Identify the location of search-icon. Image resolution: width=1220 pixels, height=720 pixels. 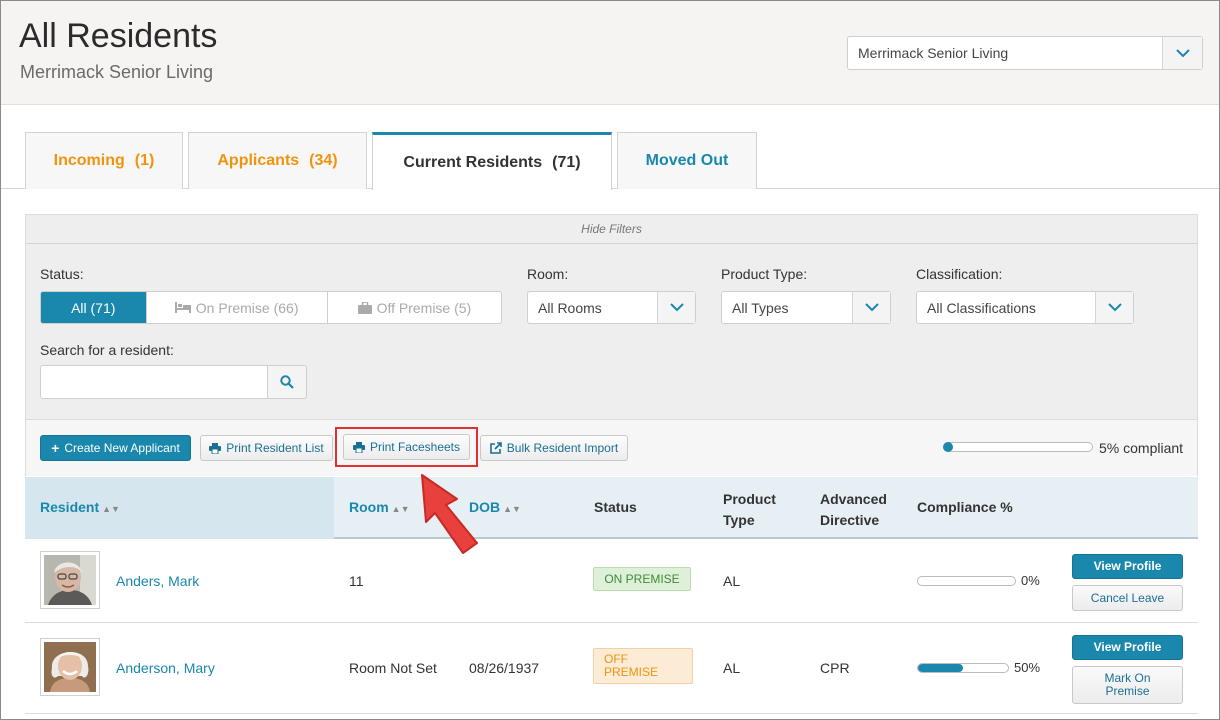
(287, 382).